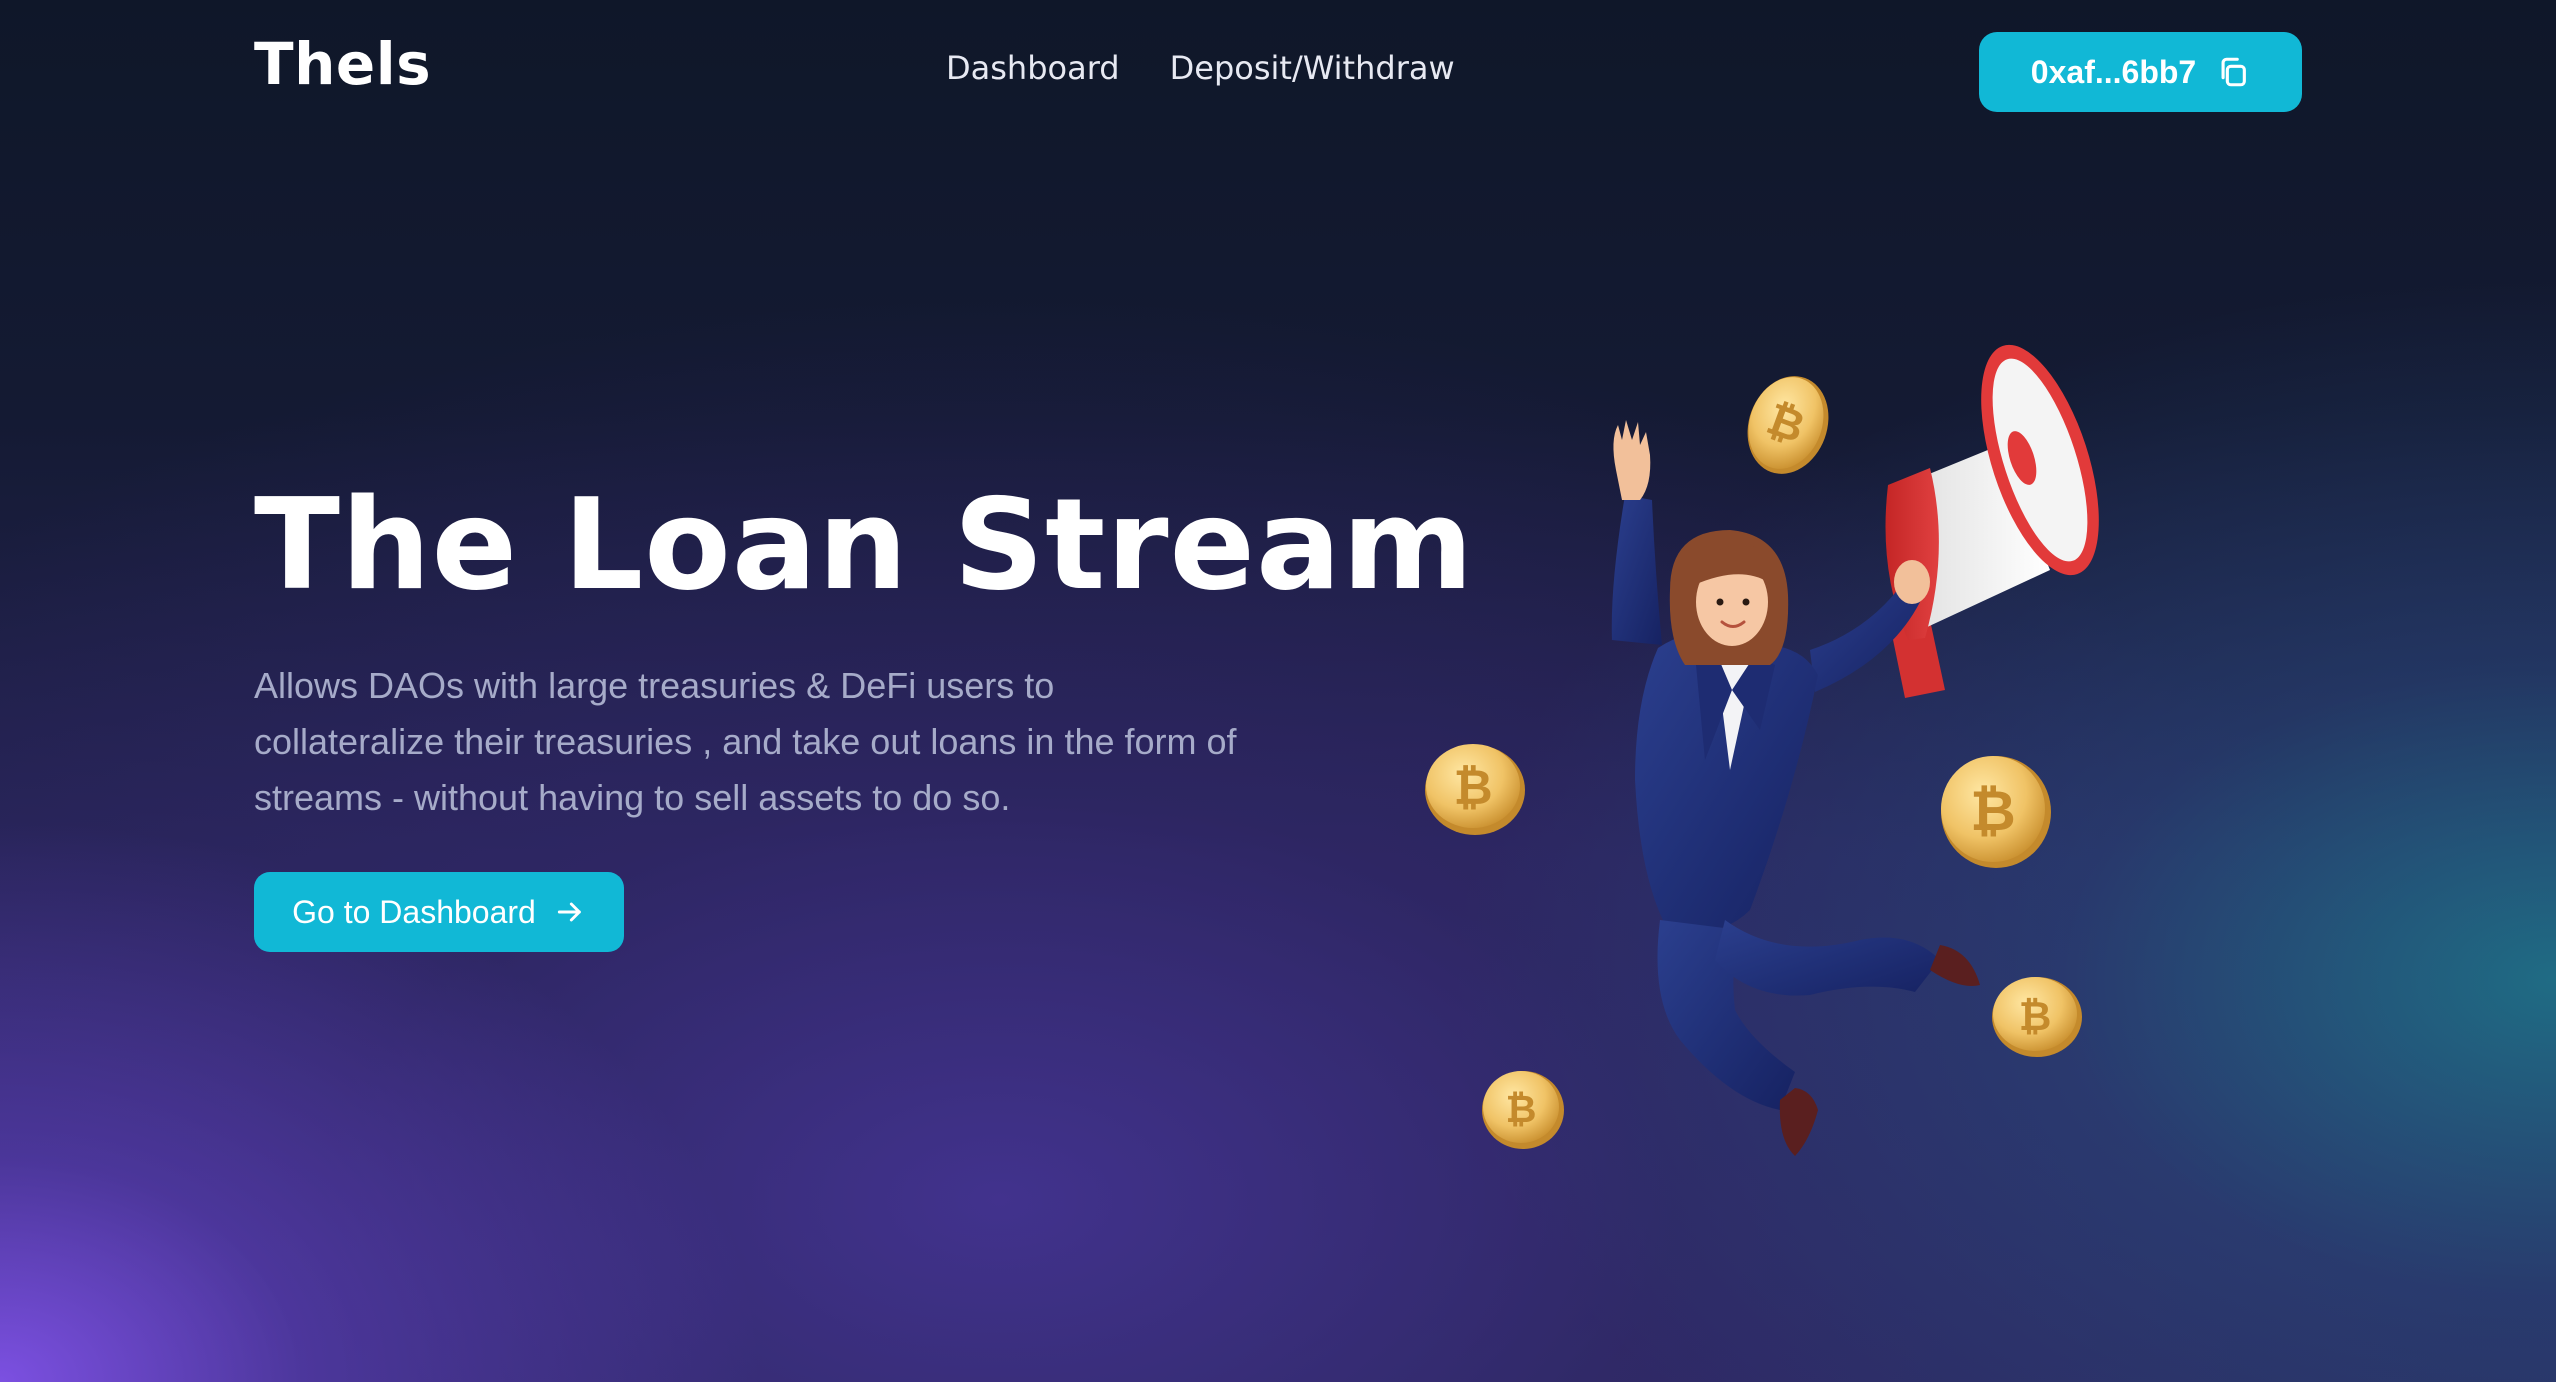 This screenshot has width=2556, height=1382. Describe the element at coordinates (864, 544) in the screenshot. I see `hero-title: The Loan Stream` at that location.